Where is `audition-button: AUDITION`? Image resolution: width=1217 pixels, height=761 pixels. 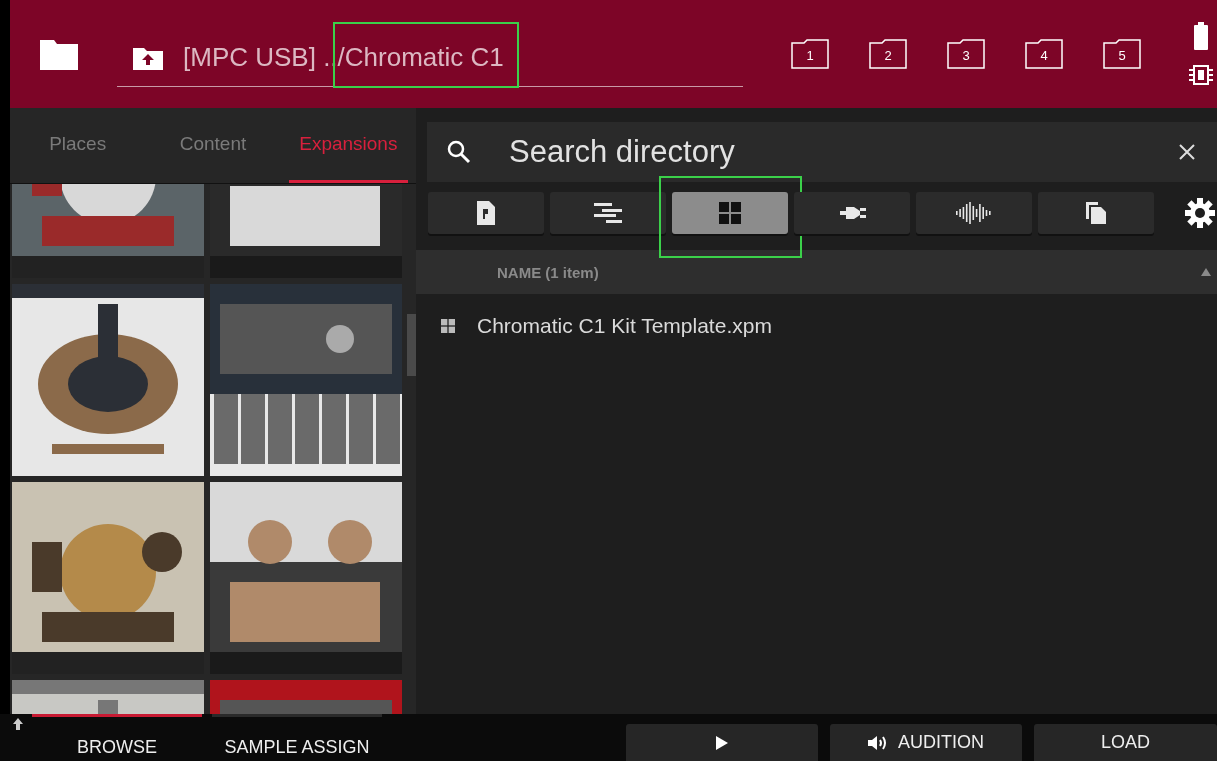
audition-button: AUDITION is located at coordinates (926, 742).